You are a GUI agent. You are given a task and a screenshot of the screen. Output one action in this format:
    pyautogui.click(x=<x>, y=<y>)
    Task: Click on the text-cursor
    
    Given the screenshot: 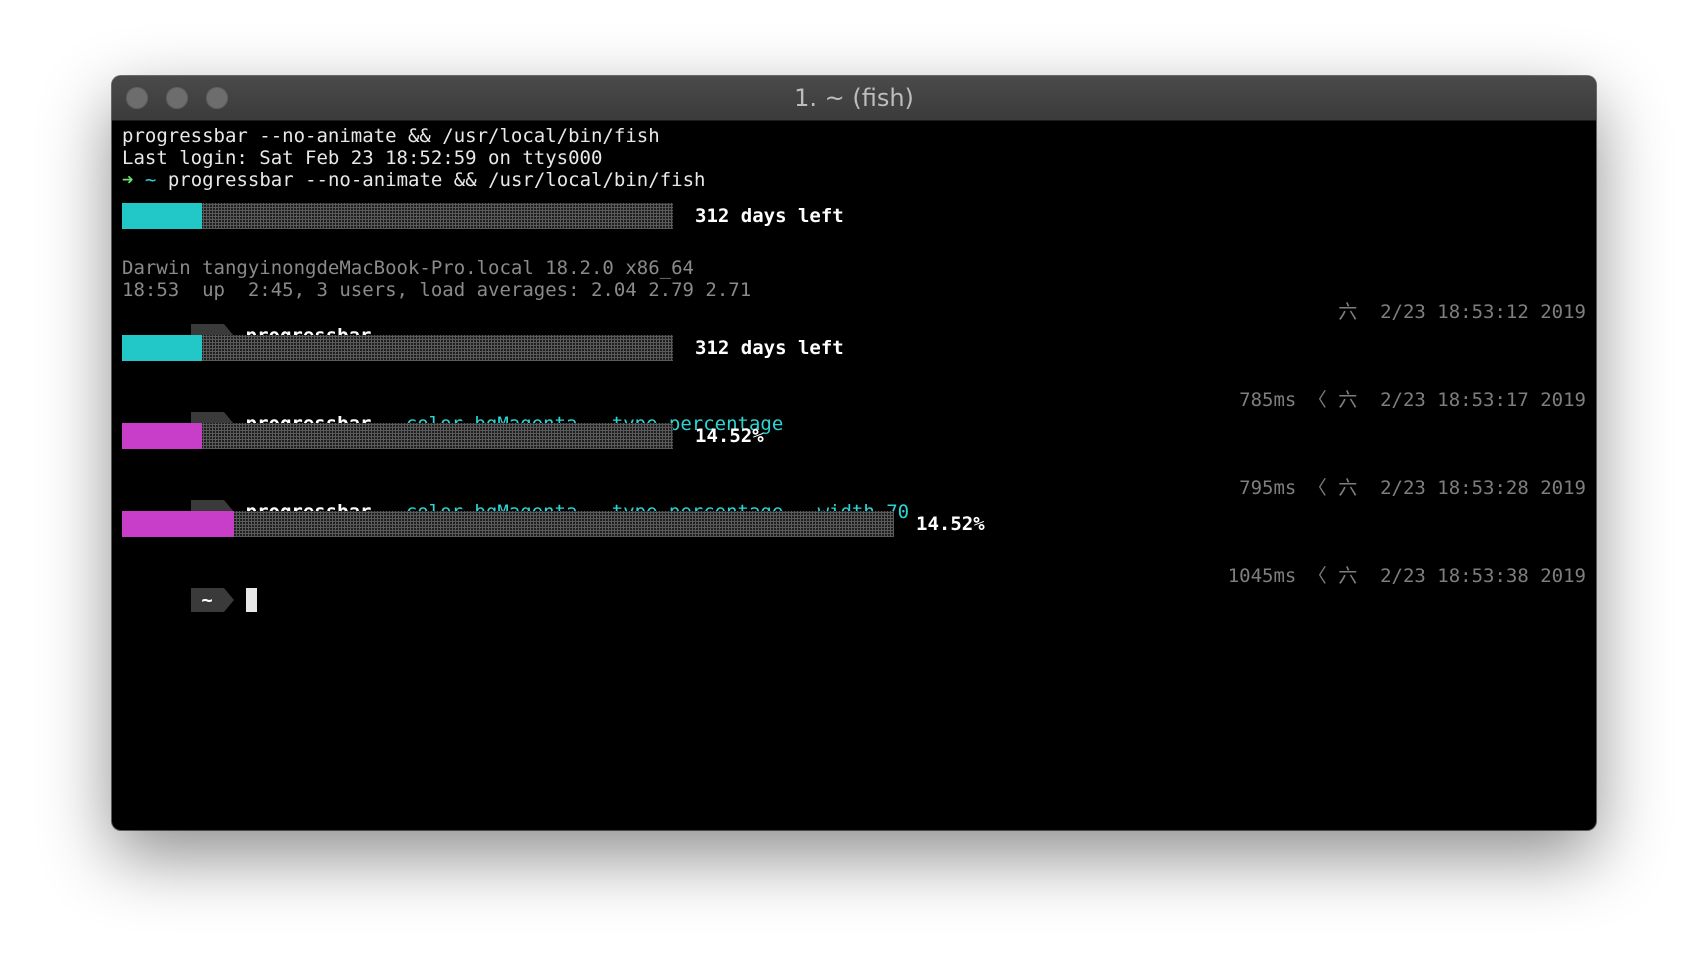 What is the action you would take?
    pyautogui.click(x=251, y=600)
    